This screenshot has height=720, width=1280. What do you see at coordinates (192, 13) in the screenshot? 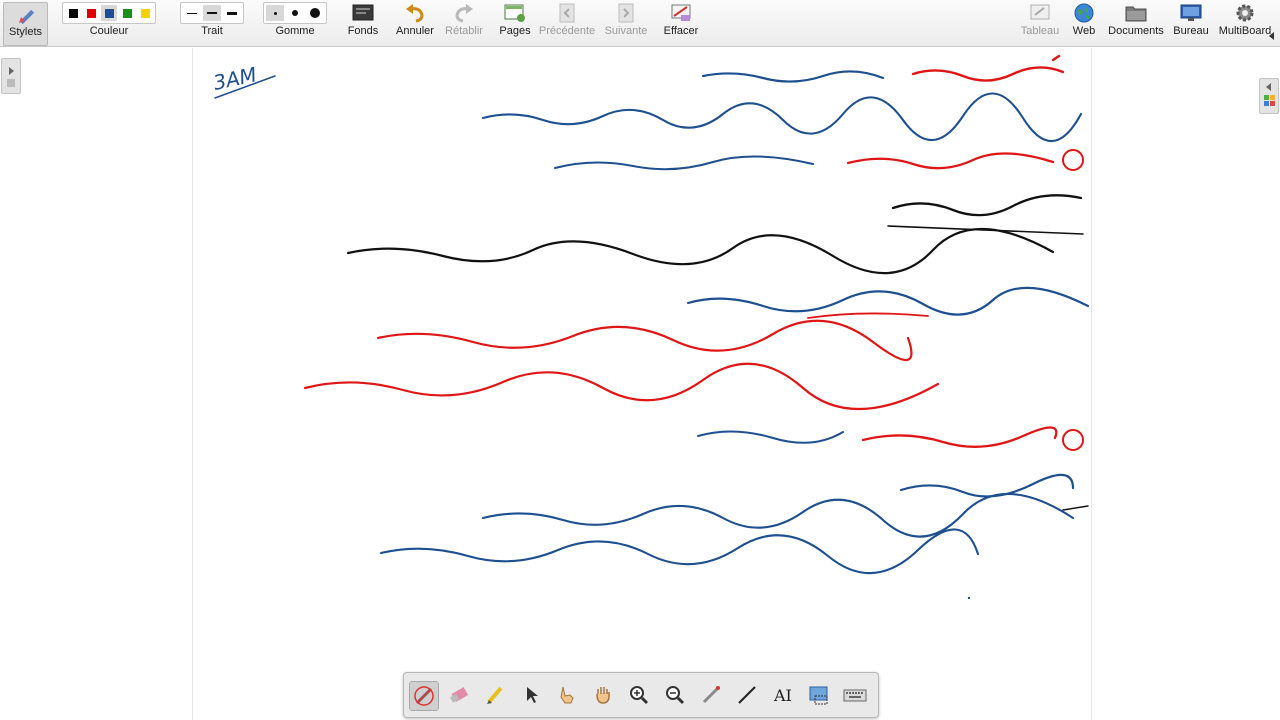
I see `line-thin` at bounding box center [192, 13].